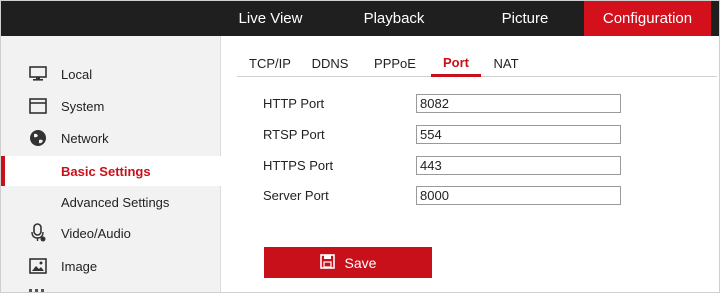  Describe the element at coordinates (518, 195) in the screenshot. I see `server-port-input` at that location.